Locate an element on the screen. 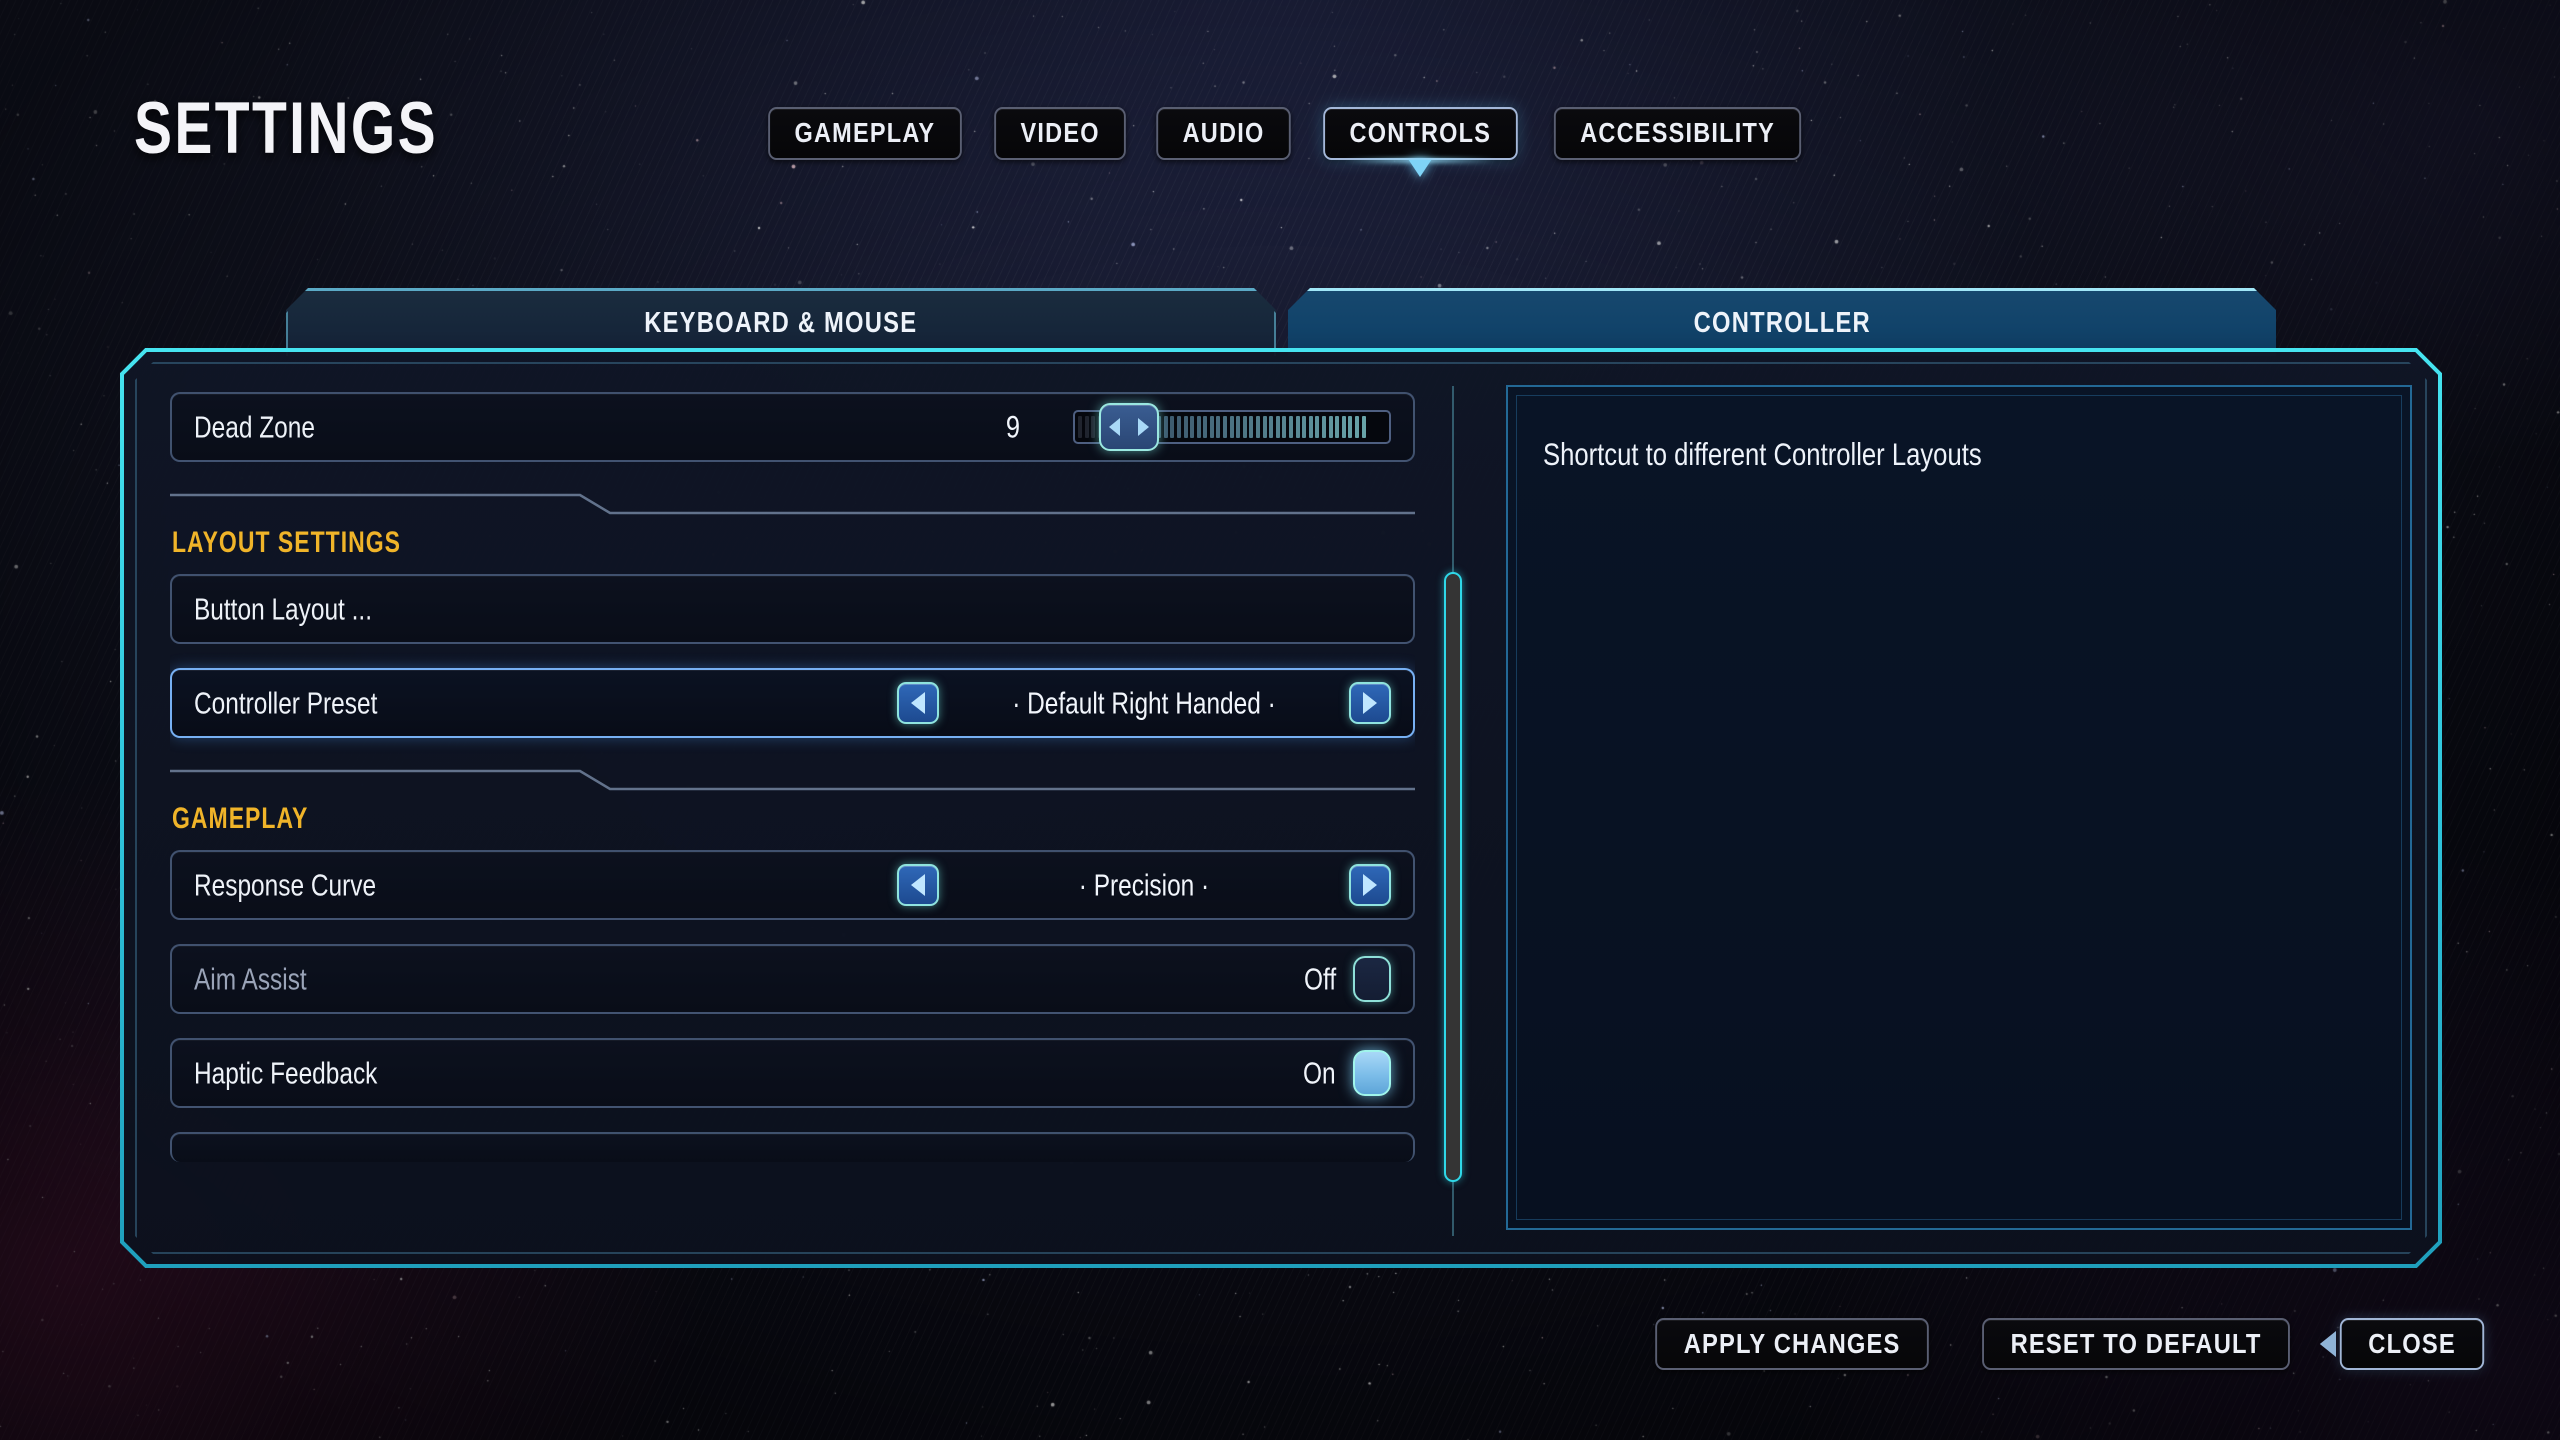 This screenshot has height=1440, width=2560. section-title: GAMEPLAY is located at coordinates (240, 819).